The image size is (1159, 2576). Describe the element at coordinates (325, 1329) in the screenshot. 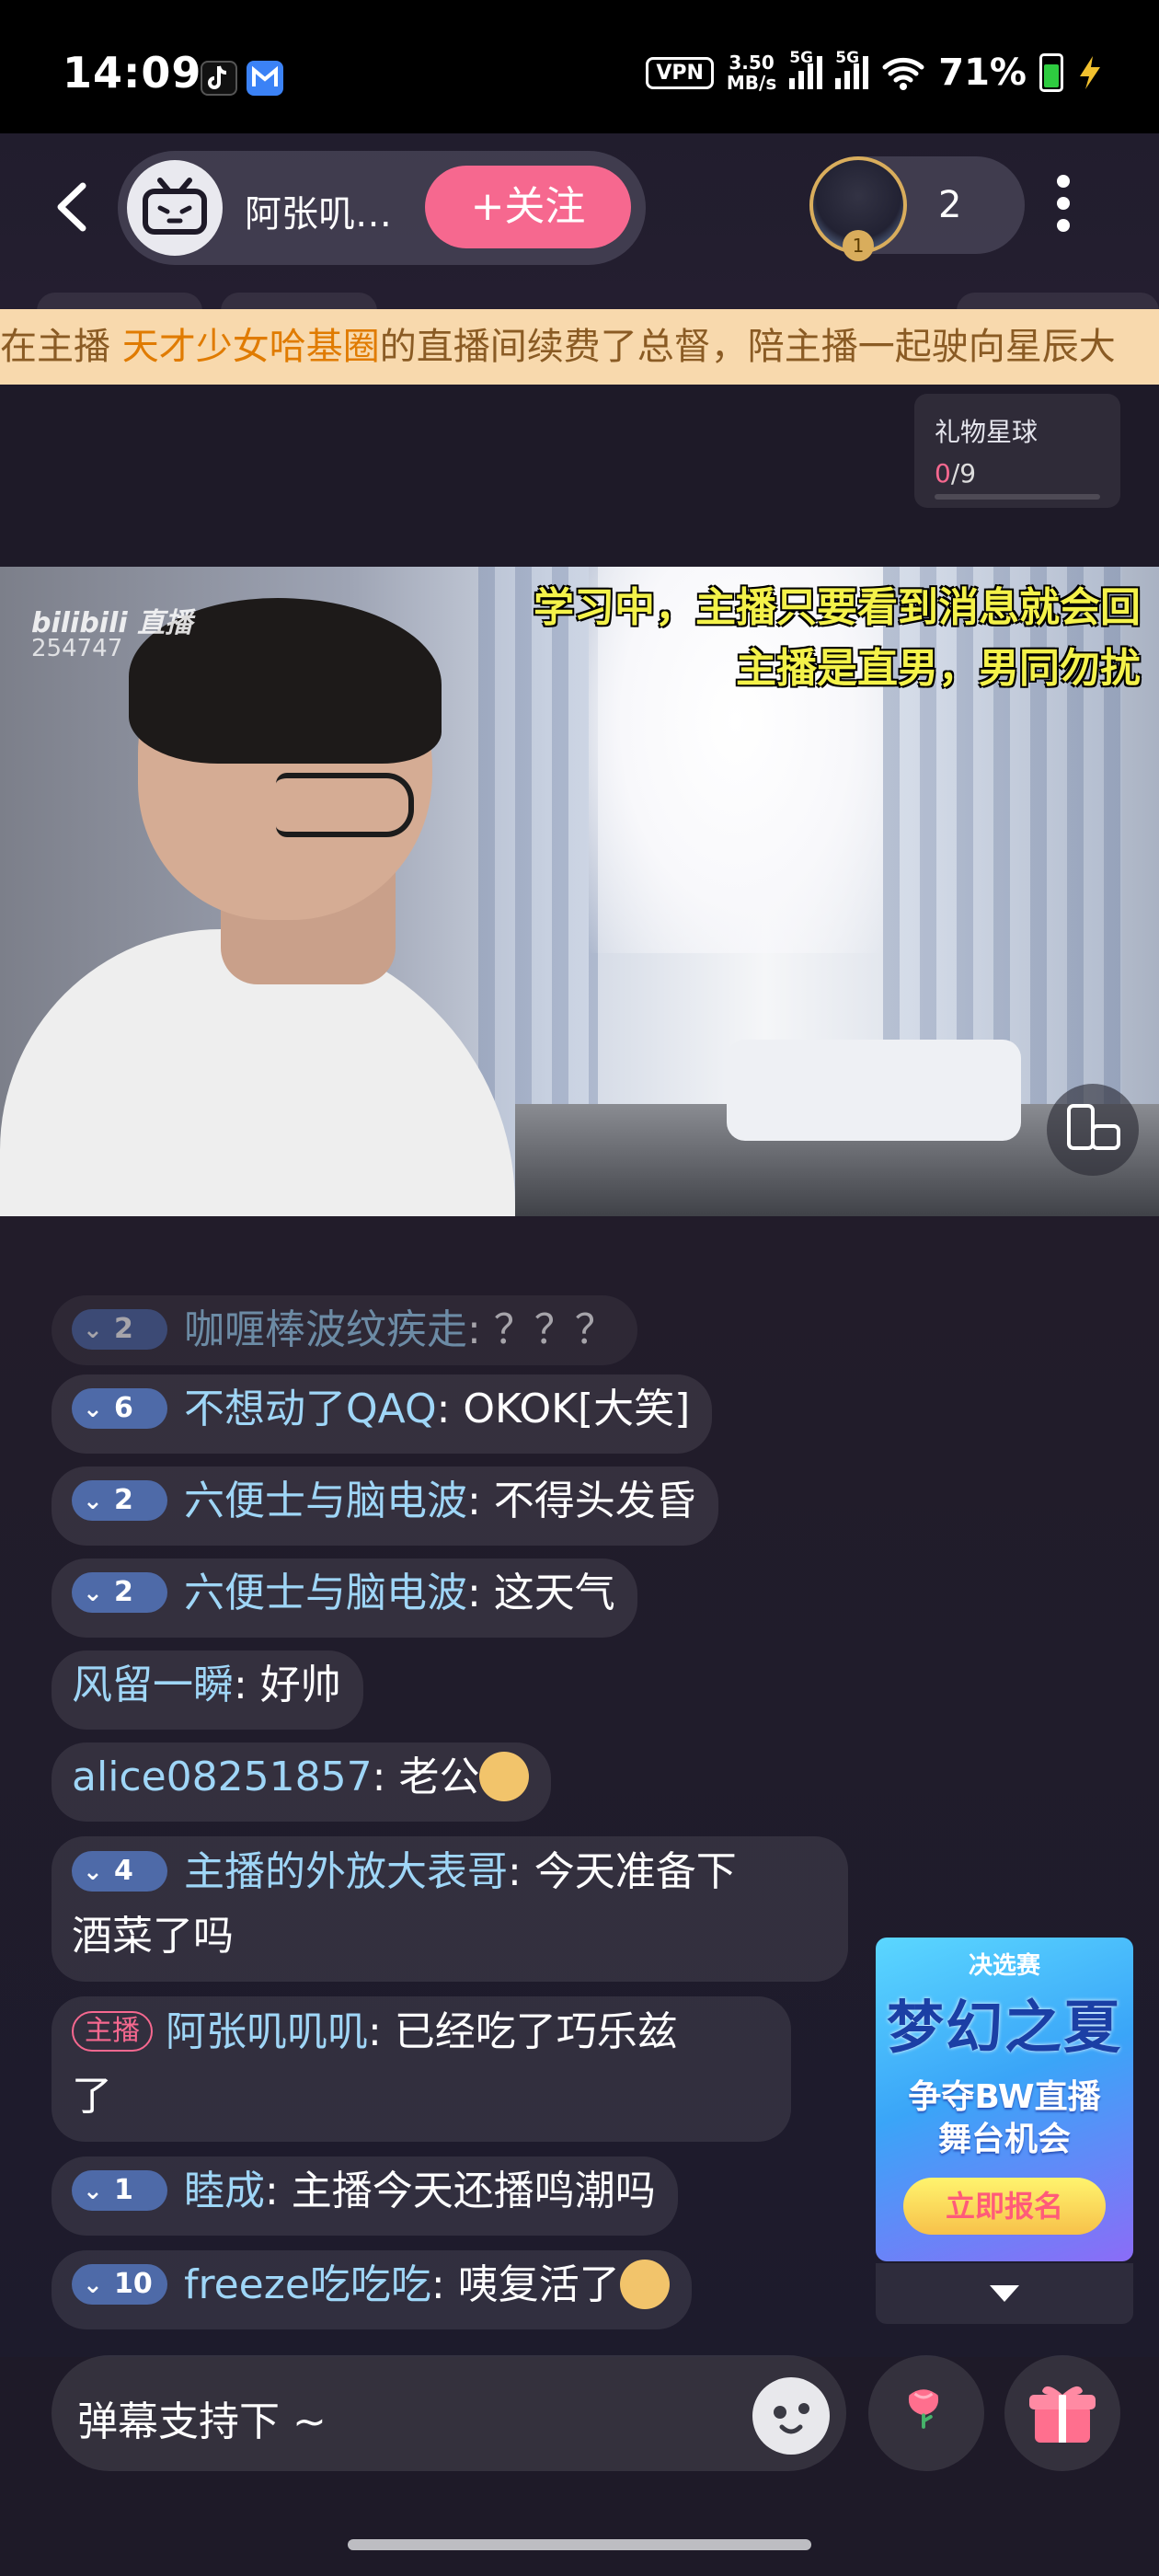

I see `chat-username: 咖喱棒波纹疾走` at that location.